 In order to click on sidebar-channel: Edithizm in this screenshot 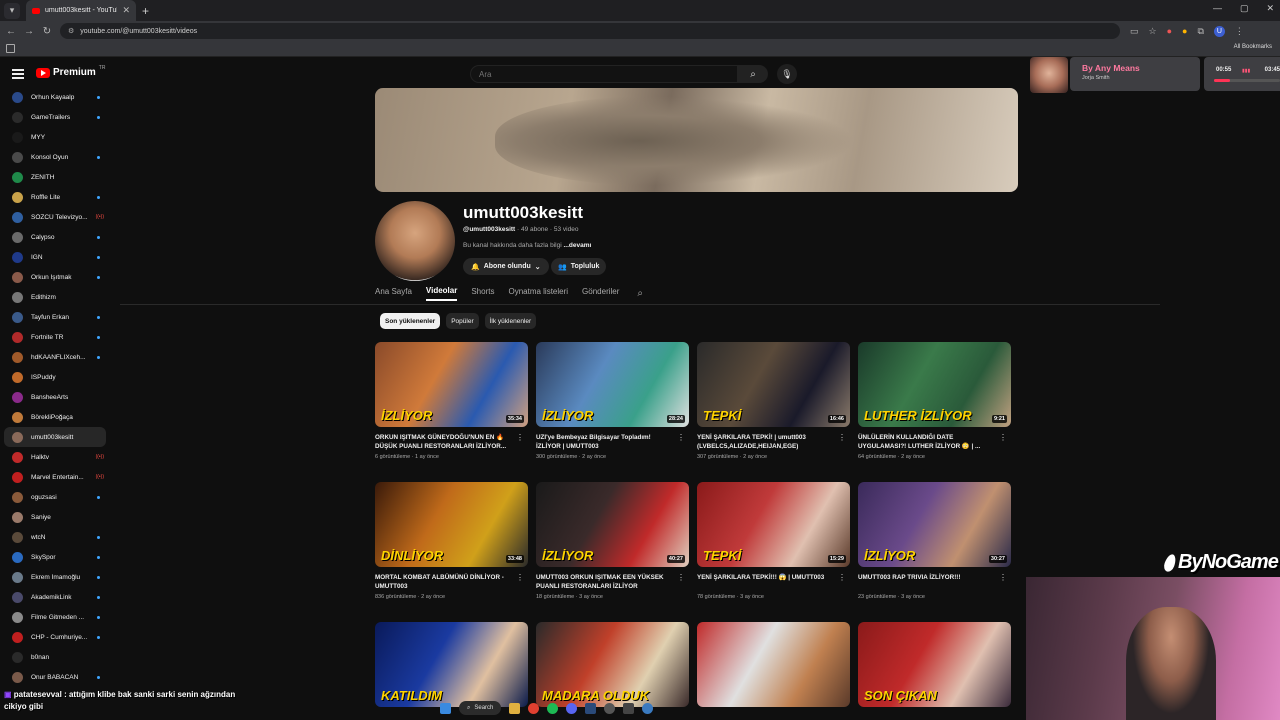, I will do `click(55, 297)`.